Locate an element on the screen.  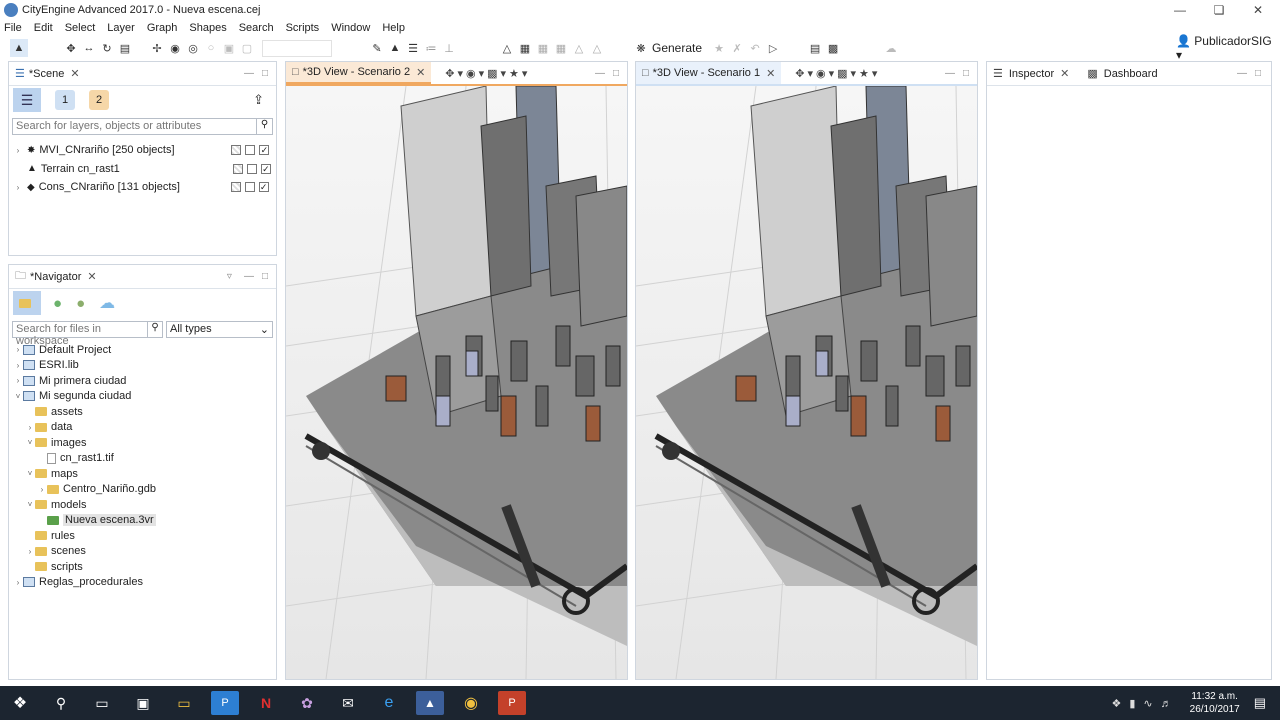
app-p-icon: P is located at coordinates (225, 703).